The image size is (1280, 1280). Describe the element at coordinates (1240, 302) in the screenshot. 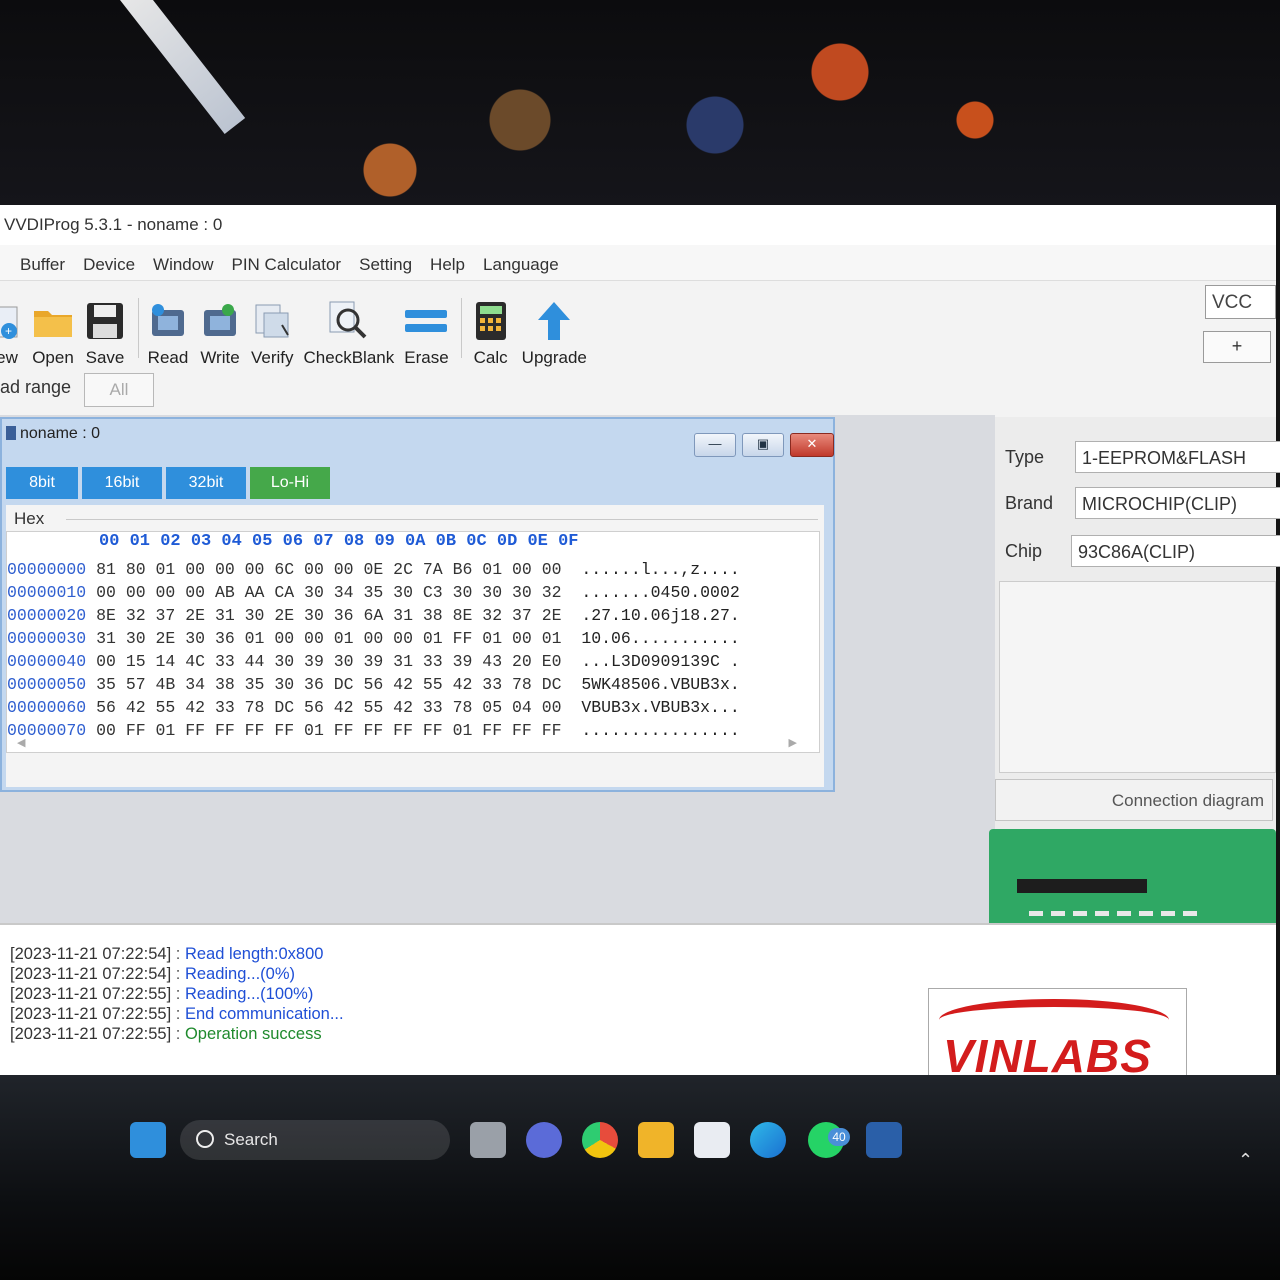

I see `vcc-display: VCC` at that location.